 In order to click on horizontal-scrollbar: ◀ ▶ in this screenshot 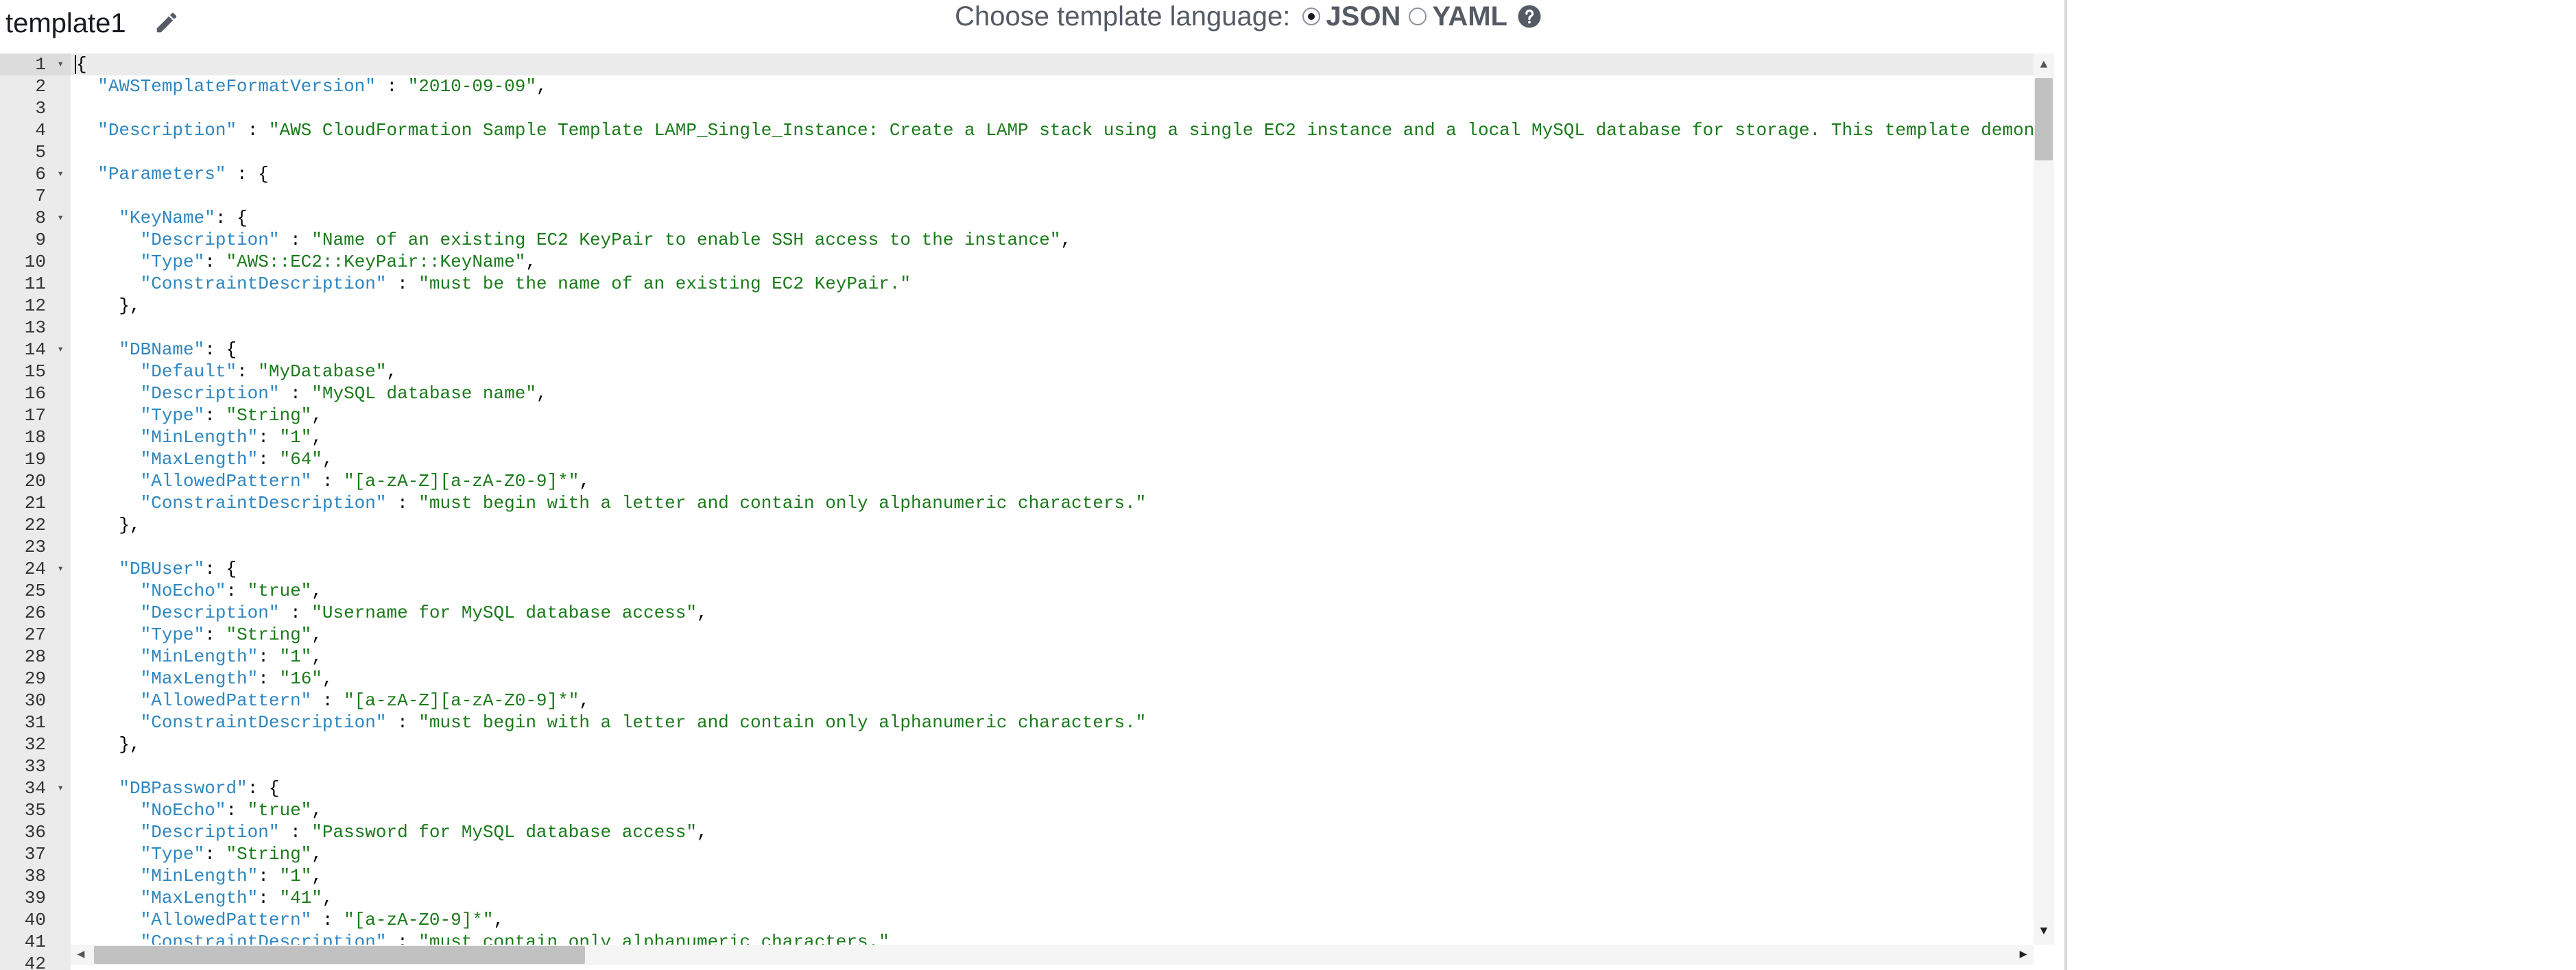, I will do `click(1052, 955)`.